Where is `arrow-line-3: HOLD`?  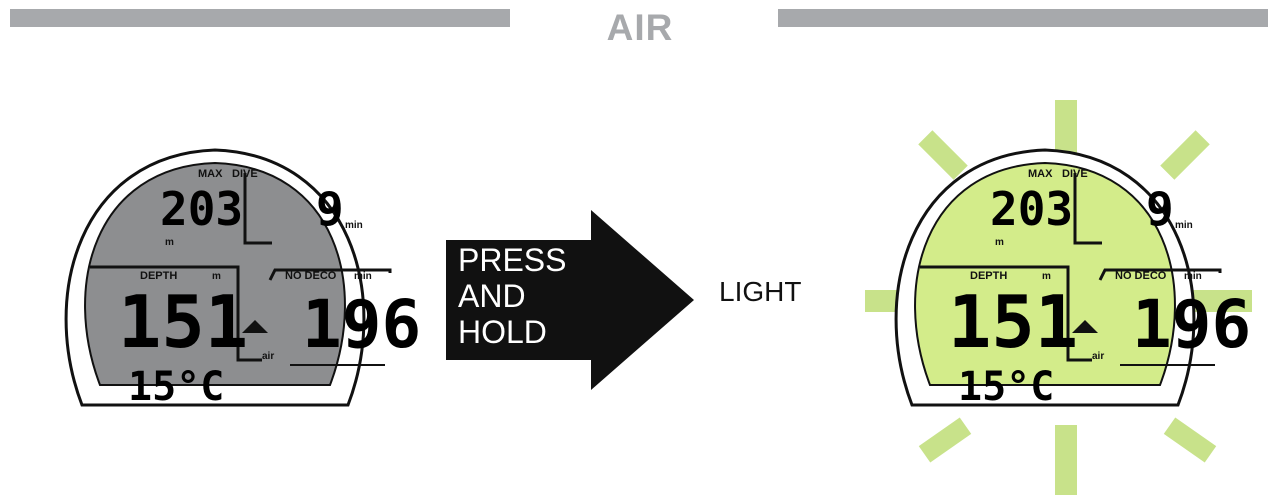 arrow-line-3: HOLD is located at coordinates (502, 332).